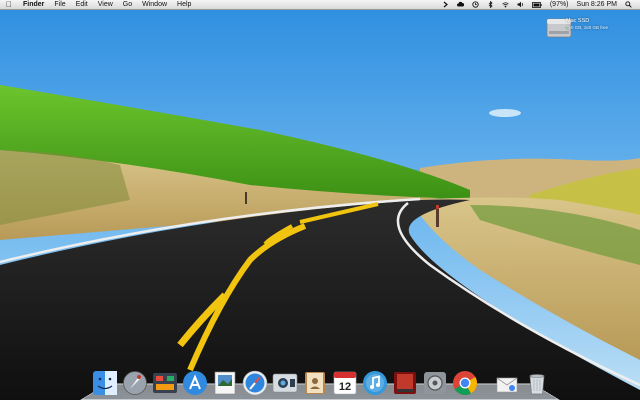  I want to click on time-machine-icon, so click(475, 4).